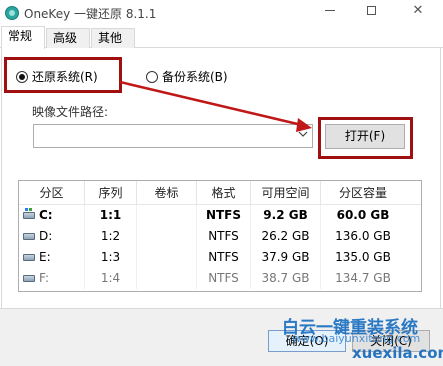 The width and height of the screenshot is (443, 366). I want to click on window-title: OneKey 一键还原 8.1.1, so click(90, 14).